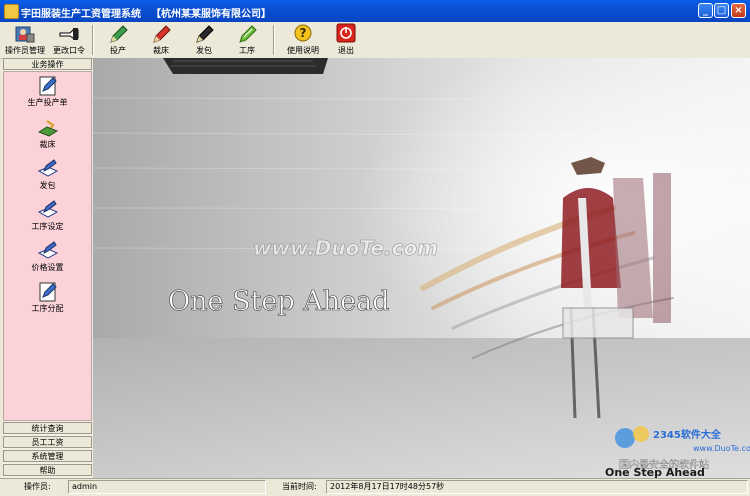 The height and width of the screenshot is (496, 750). I want to click on exit-button: 退出, so click(346, 40).